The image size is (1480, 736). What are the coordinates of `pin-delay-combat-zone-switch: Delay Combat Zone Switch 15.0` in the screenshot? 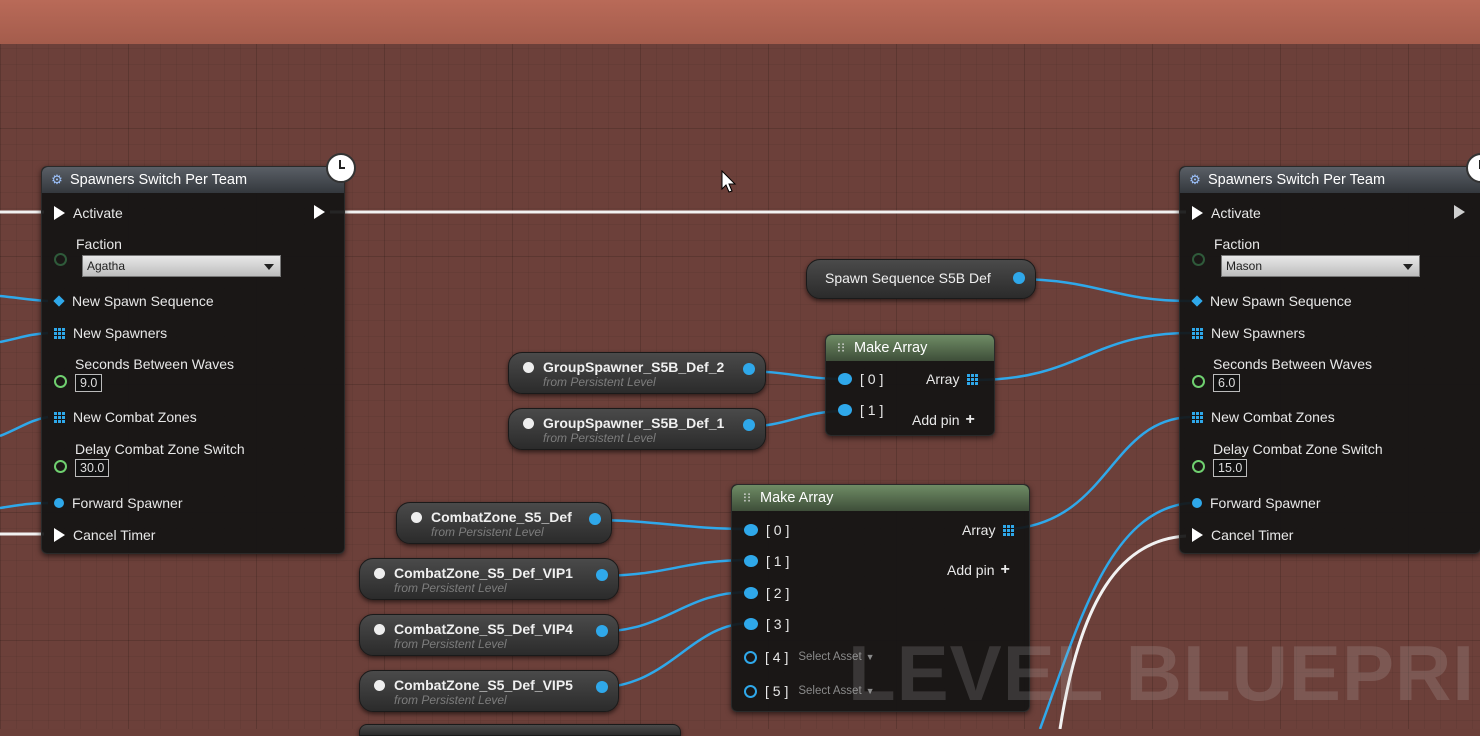 It's located at (1287, 459).